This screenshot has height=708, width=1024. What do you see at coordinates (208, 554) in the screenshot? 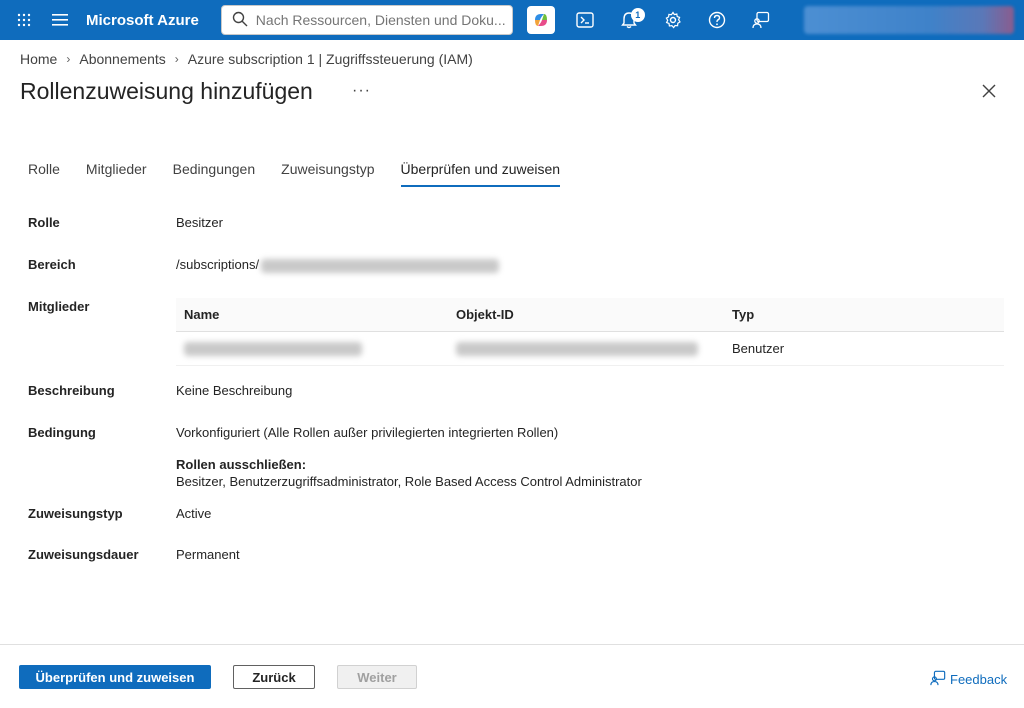
I see `assignment-duration-value: Permanent` at bounding box center [208, 554].